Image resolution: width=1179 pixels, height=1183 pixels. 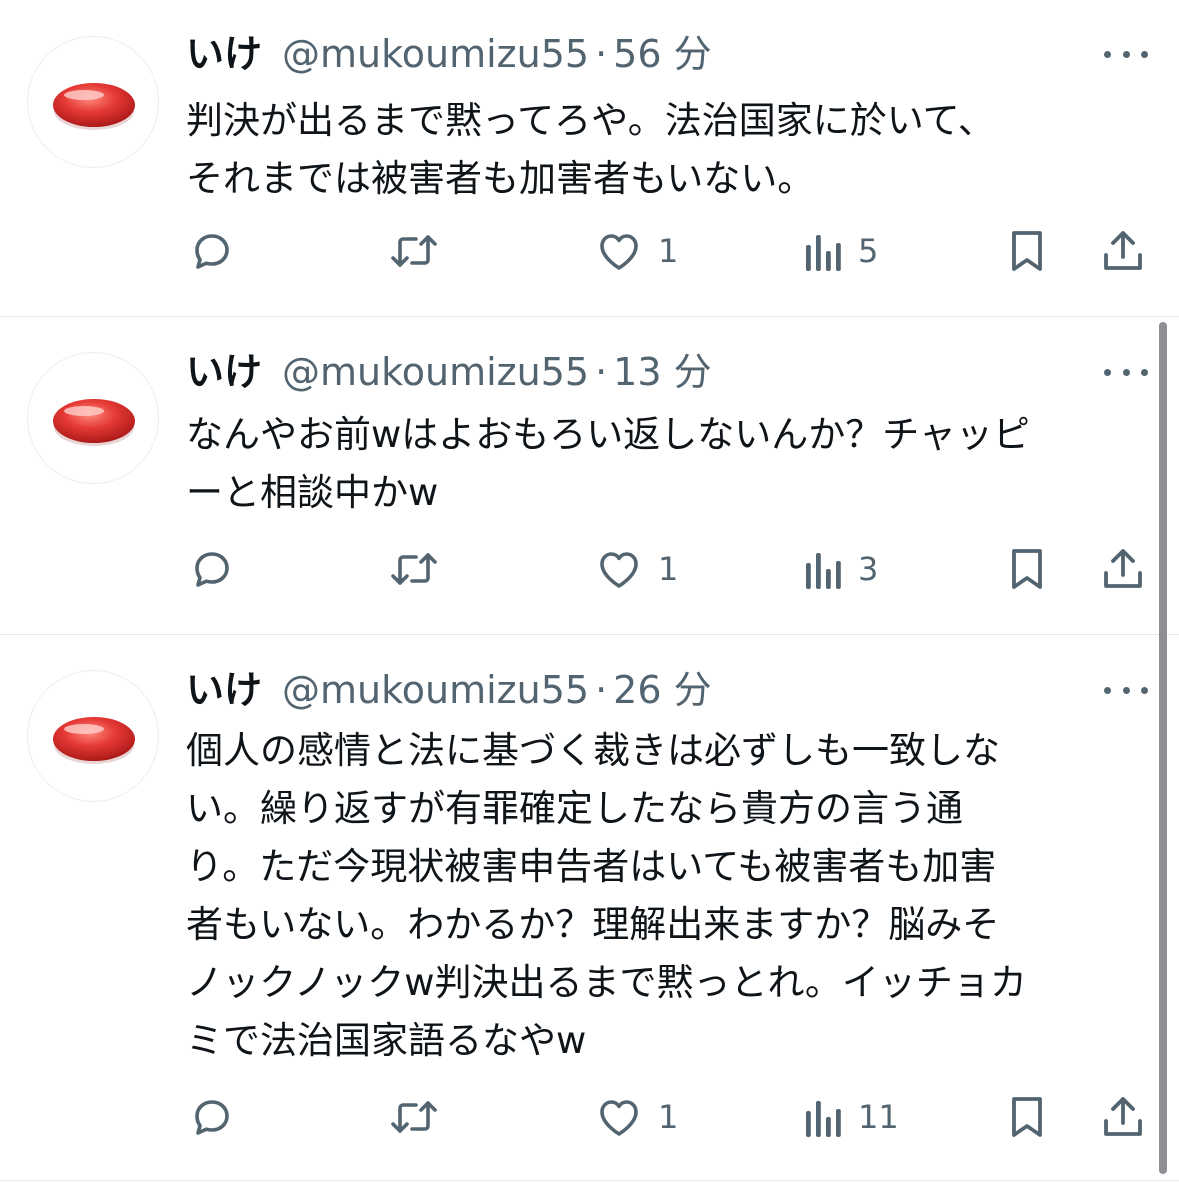 What do you see at coordinates (850, 1117) in the screenshot?
I see `views-button: 11` at bounding box center [850, 1117].